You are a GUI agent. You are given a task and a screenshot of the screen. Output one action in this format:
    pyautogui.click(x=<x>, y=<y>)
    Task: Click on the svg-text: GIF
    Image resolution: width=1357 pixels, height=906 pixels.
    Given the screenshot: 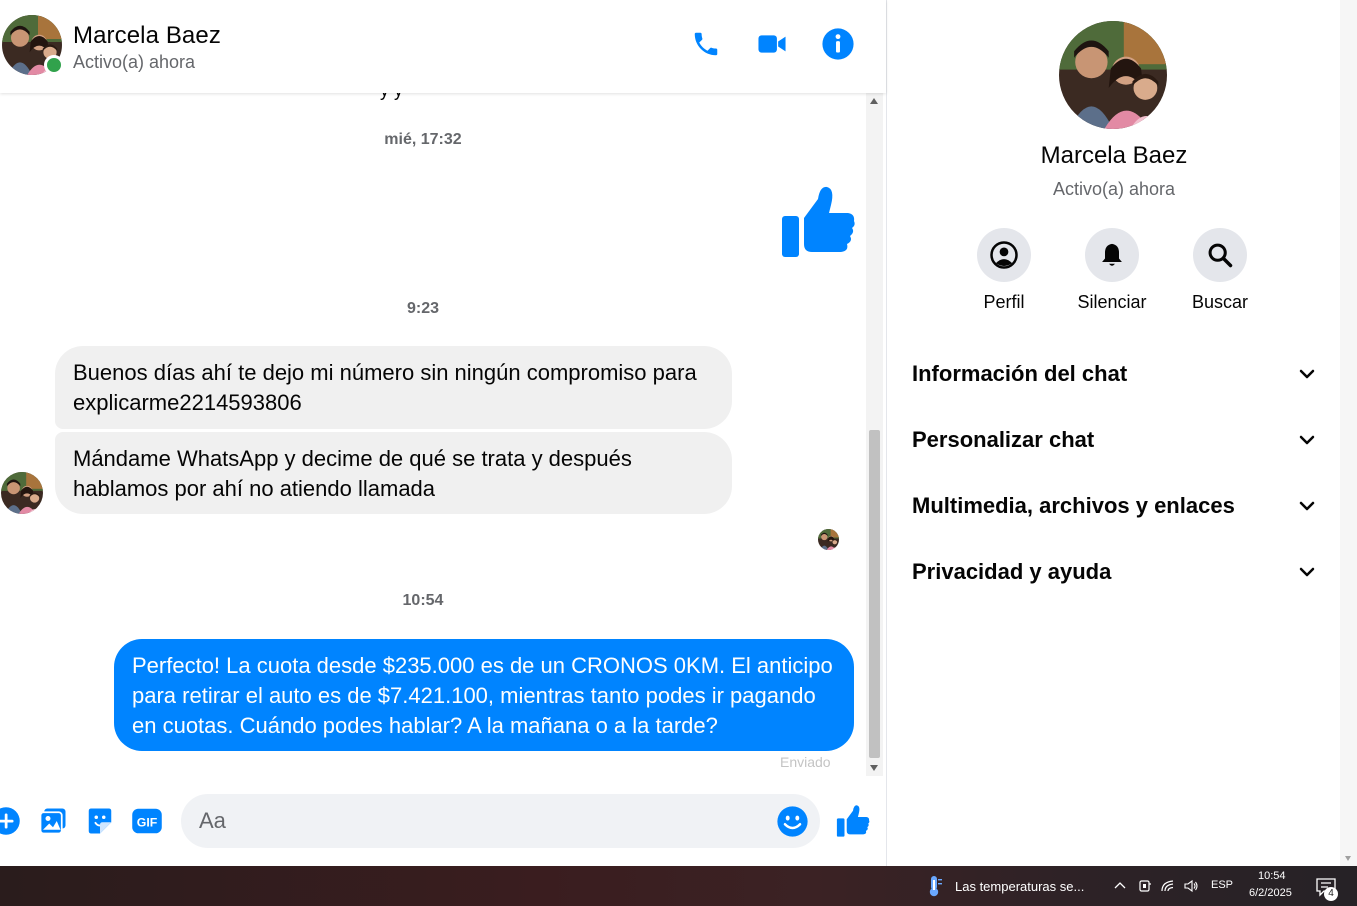 What is the action you would take?
    pyautogui.click(x=147, y=823)
    